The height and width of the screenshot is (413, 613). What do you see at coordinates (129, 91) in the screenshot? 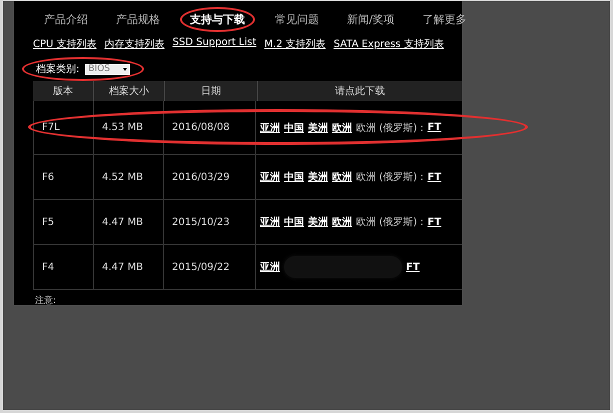
I see `column-header: 档案大小` at bounding box center [129, 91].